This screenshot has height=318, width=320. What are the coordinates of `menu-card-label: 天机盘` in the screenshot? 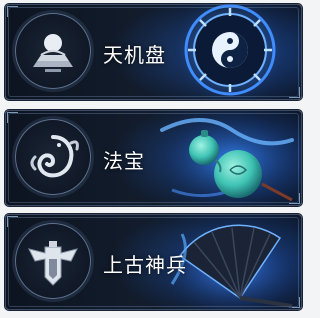 It's located at (134, 55).